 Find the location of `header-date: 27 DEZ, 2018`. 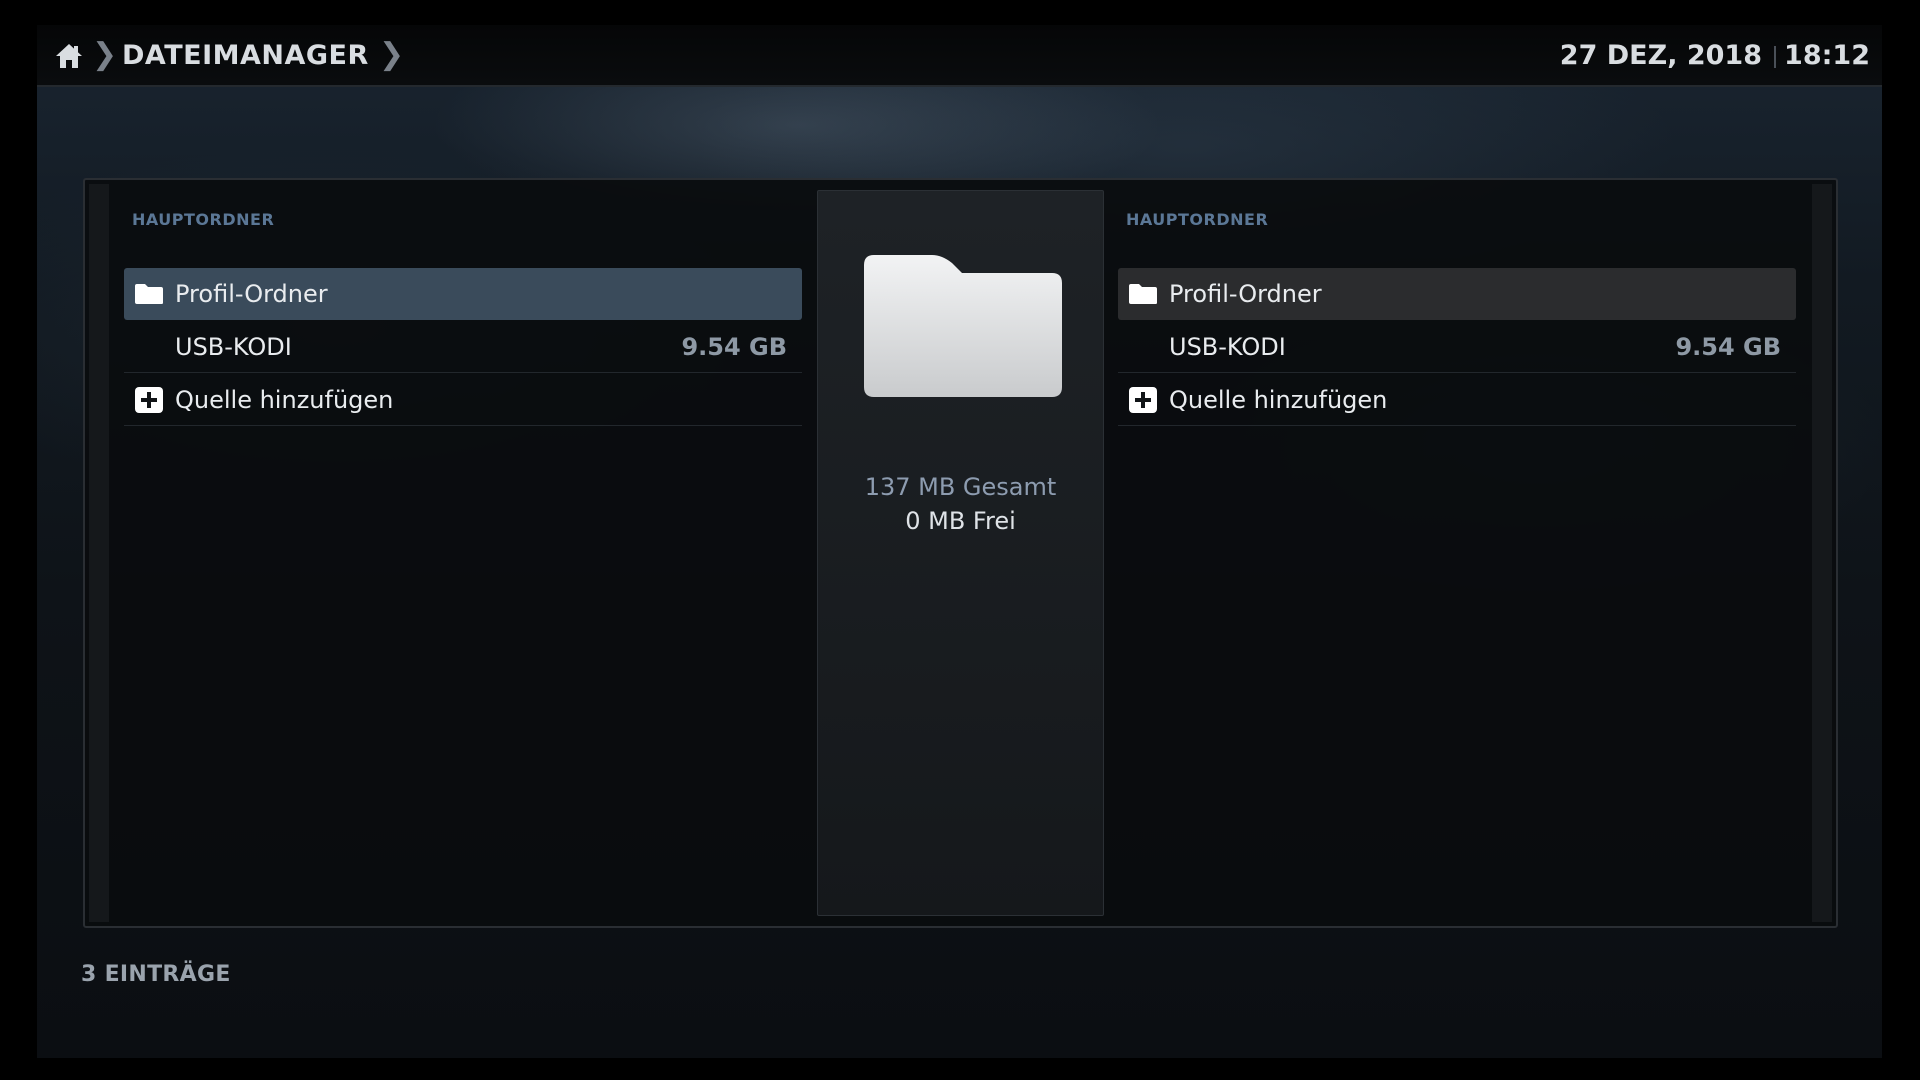

header-date: 27 DEZ, 2018 is located at coordinates (1660, 55).